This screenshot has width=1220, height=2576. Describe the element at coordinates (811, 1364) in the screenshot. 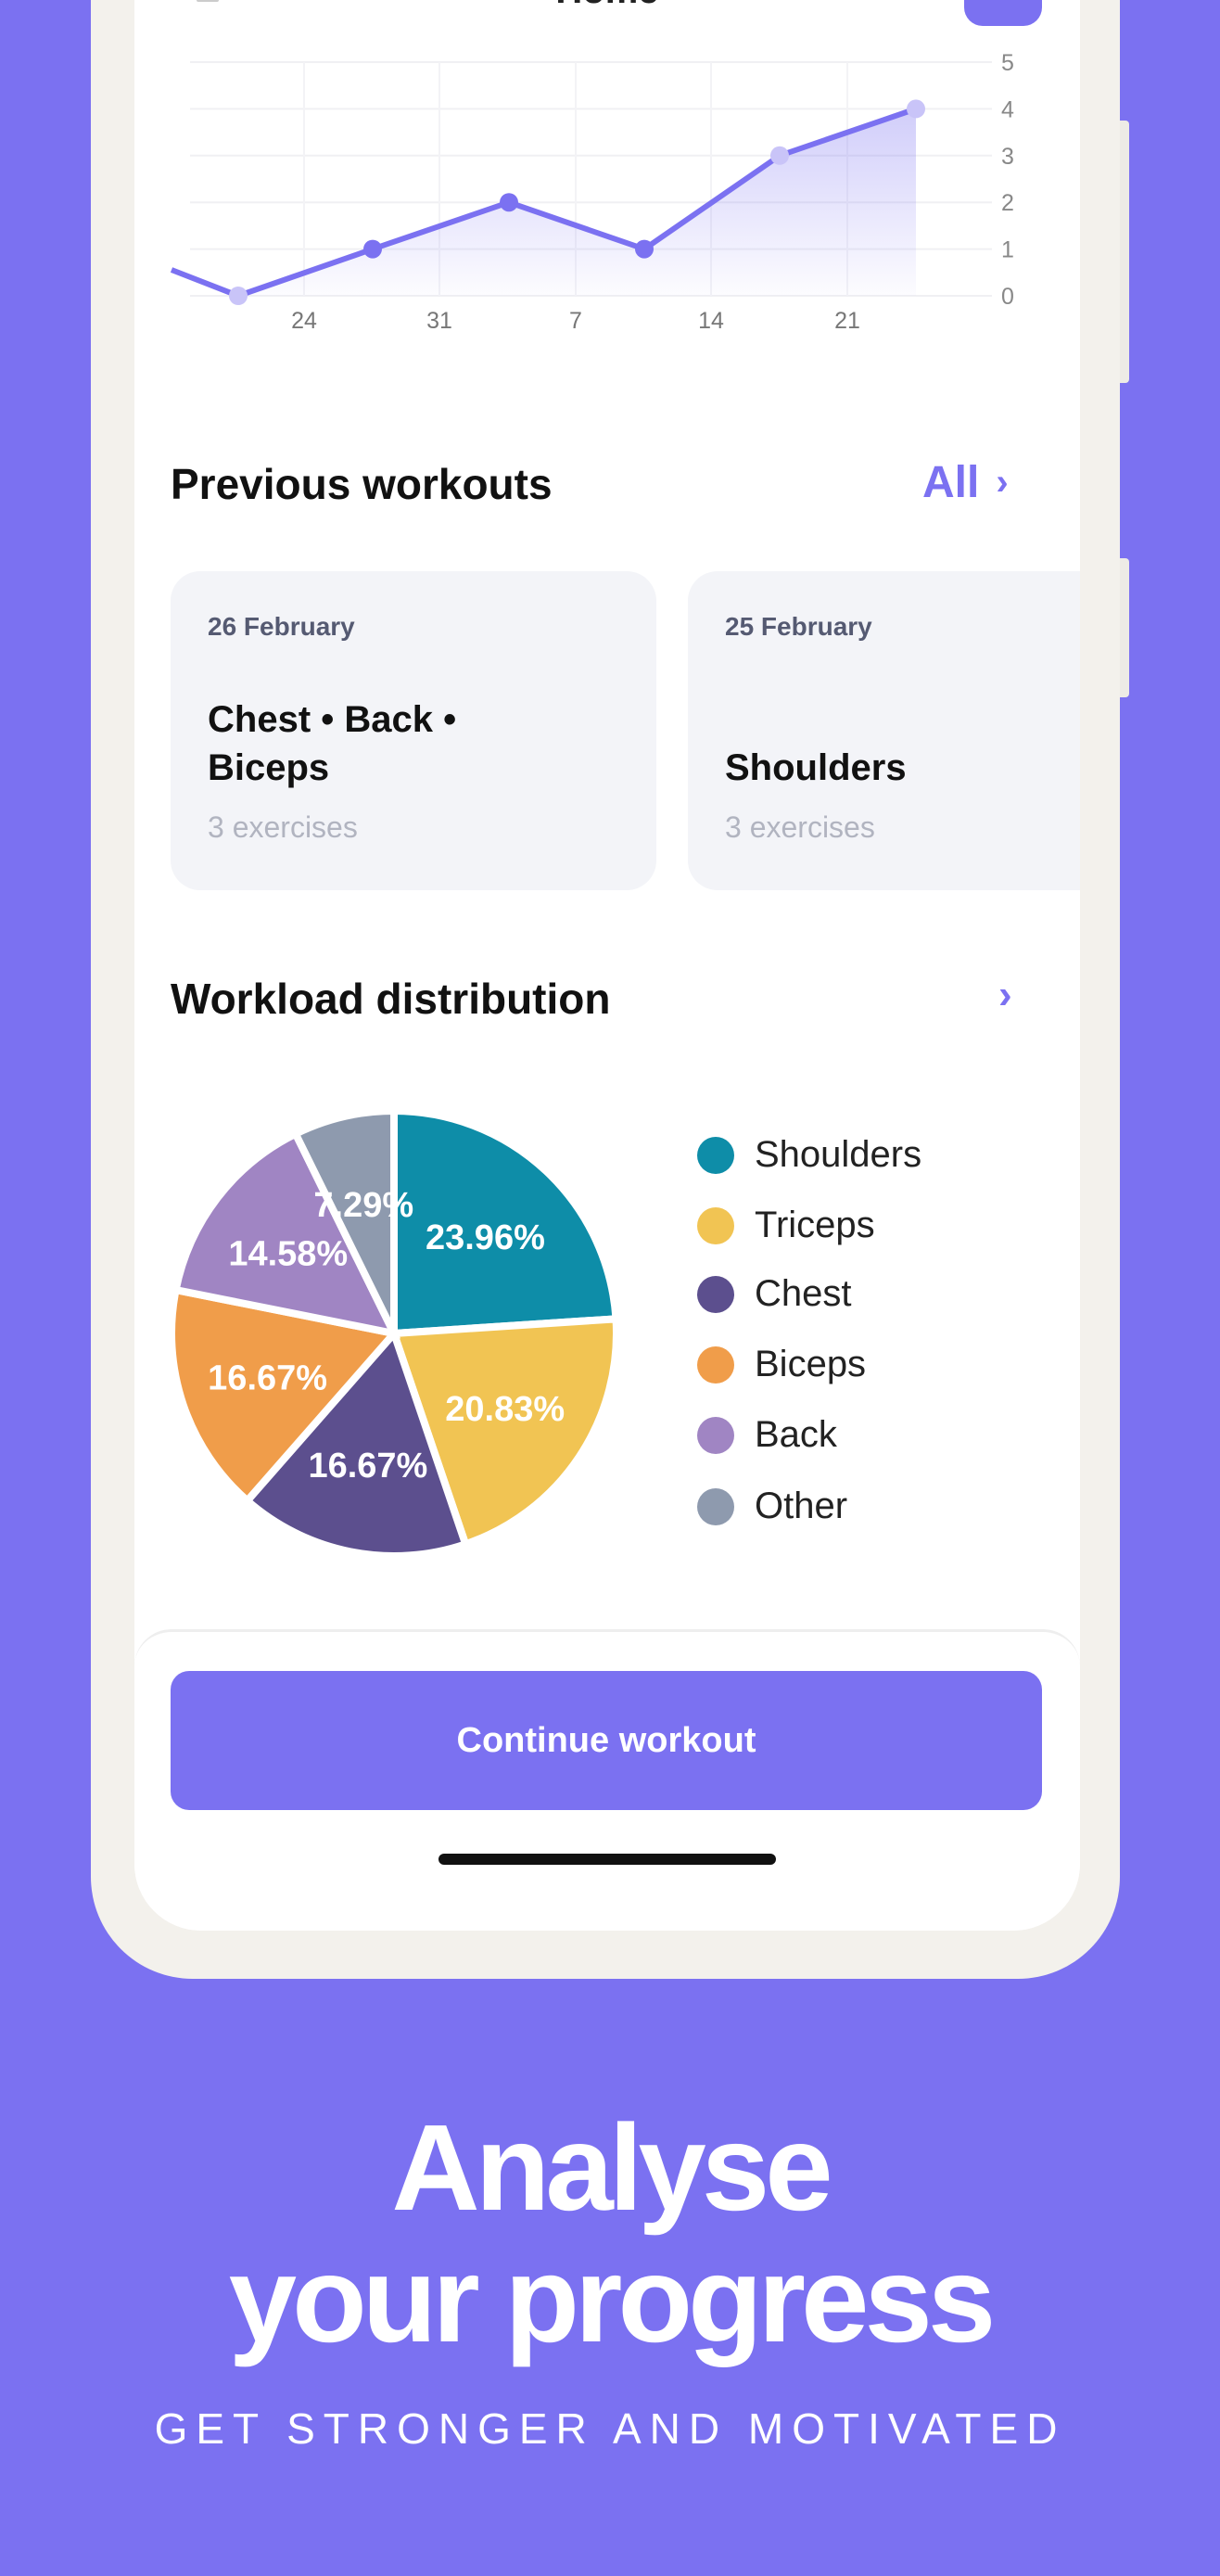

I see `legend-label: Biceps` at that location.